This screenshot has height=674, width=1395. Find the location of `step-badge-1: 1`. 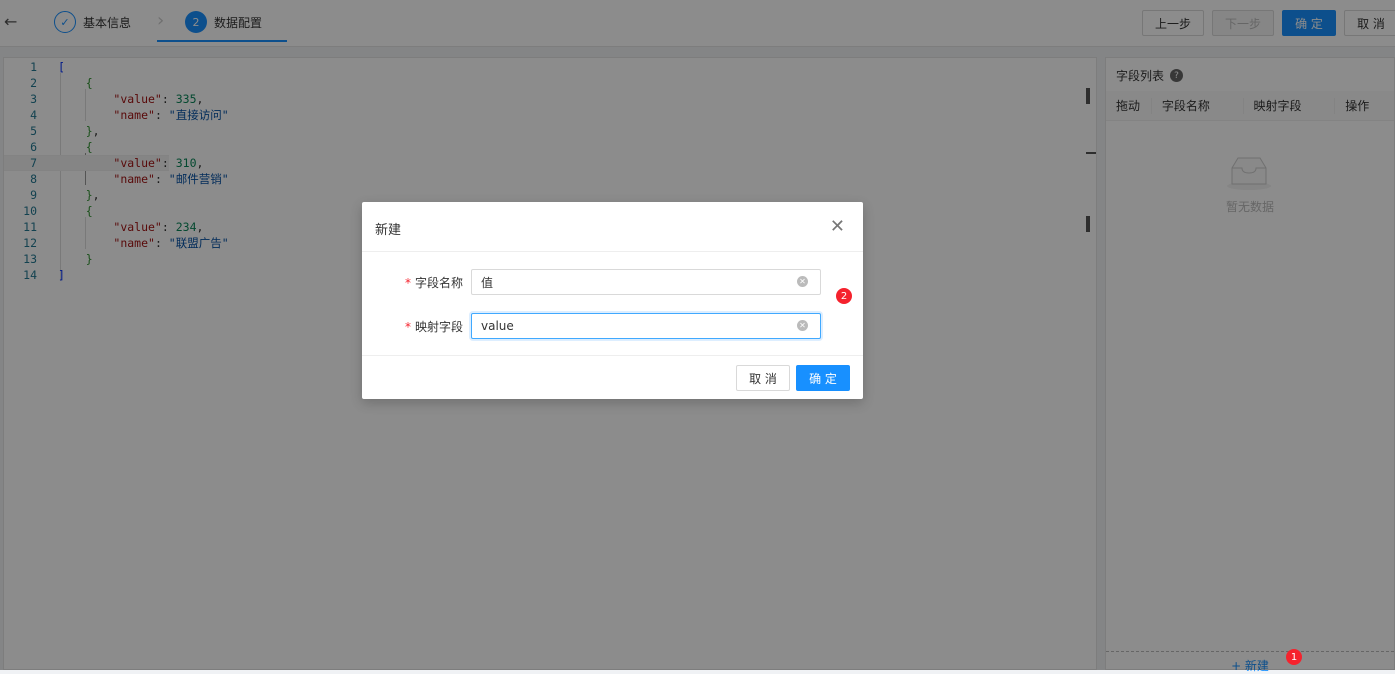

step-badge-1: 1 is located at coordinates (1294, 657).